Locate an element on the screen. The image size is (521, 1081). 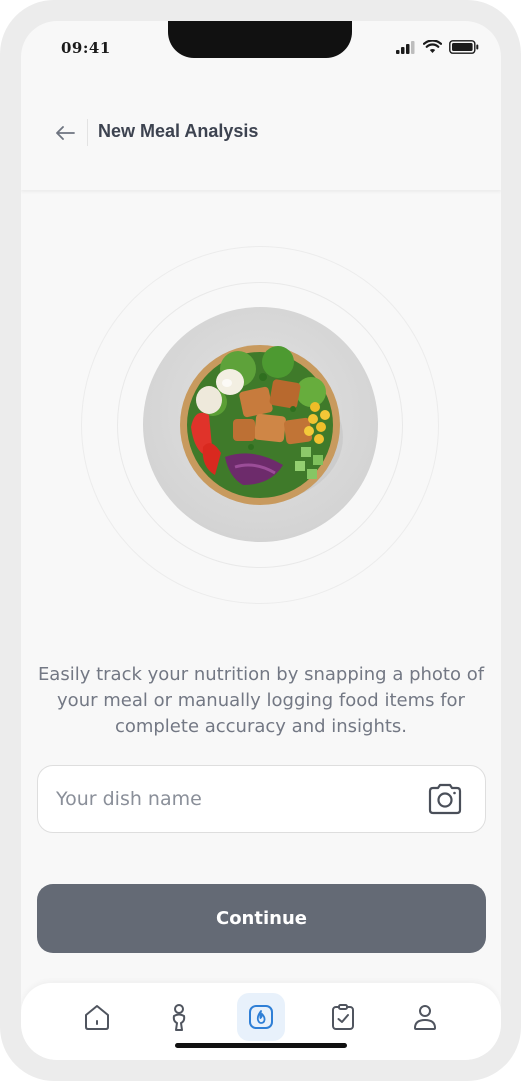
tab-tasks is located at coordinates (343, 1017).